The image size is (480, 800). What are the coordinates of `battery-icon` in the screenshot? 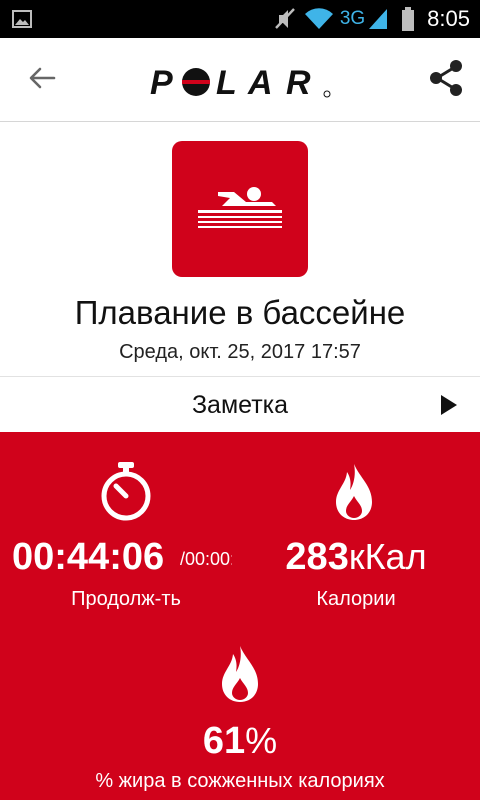 It's located at (408, 19).